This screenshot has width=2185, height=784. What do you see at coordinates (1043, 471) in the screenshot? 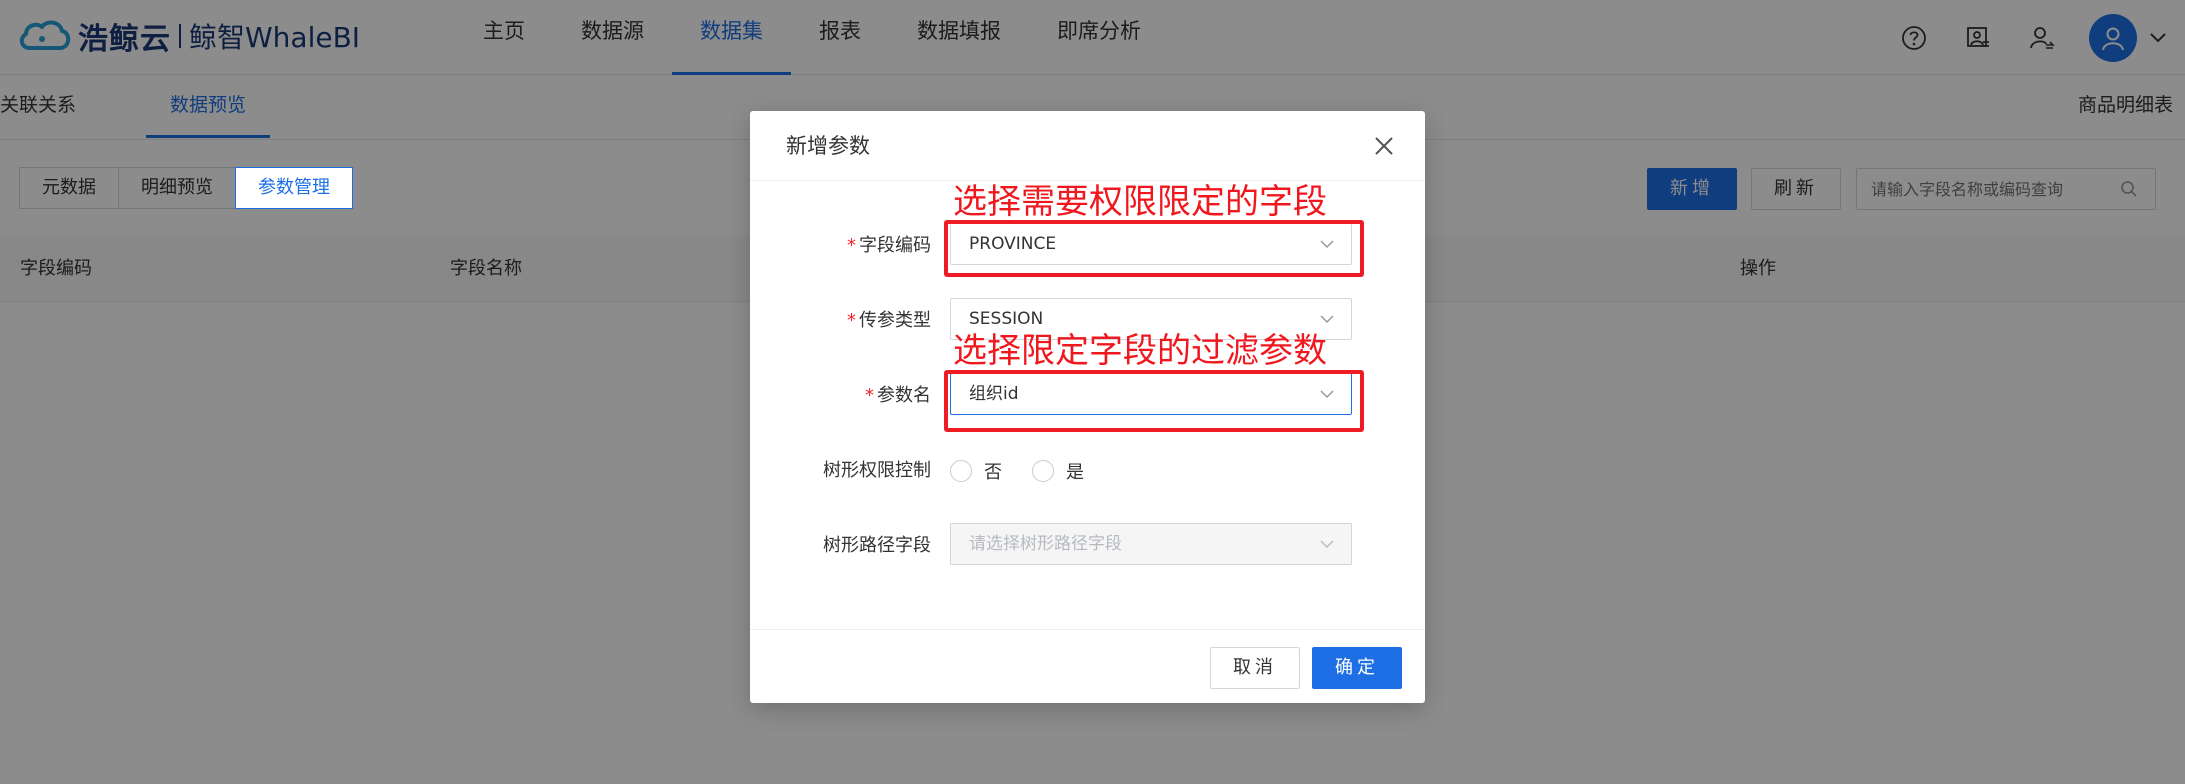
I see `radio-yes-circle` at bounding box center [1043, 471].